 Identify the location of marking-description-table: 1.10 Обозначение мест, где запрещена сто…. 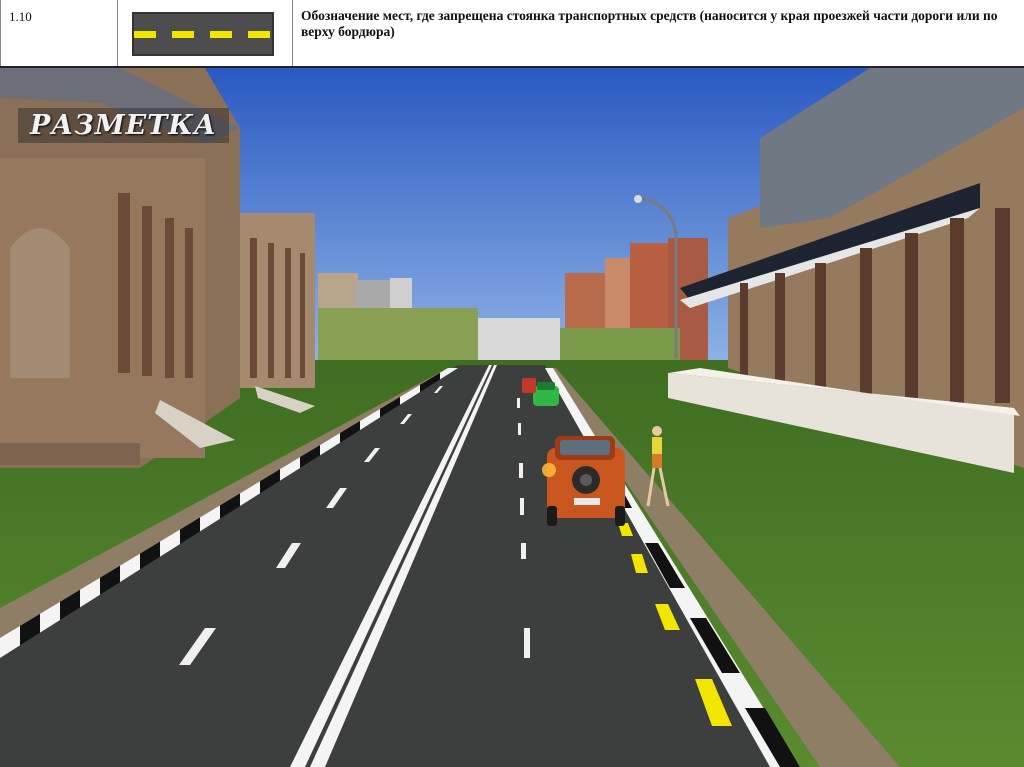
(512, 34).